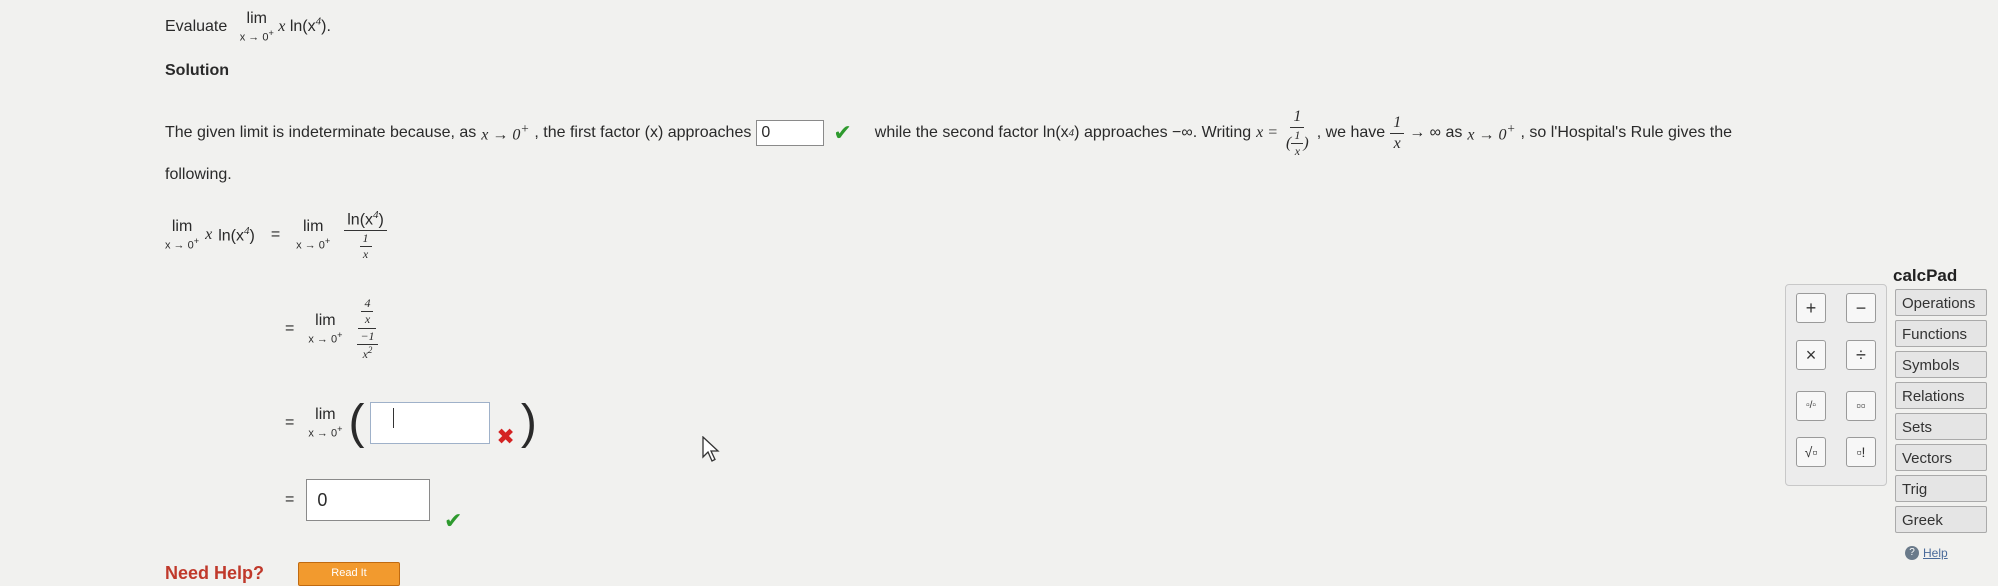  Describe the element at coordinates (349, 574) in the screenshot. I see `read-it-button: Read It` at that location.